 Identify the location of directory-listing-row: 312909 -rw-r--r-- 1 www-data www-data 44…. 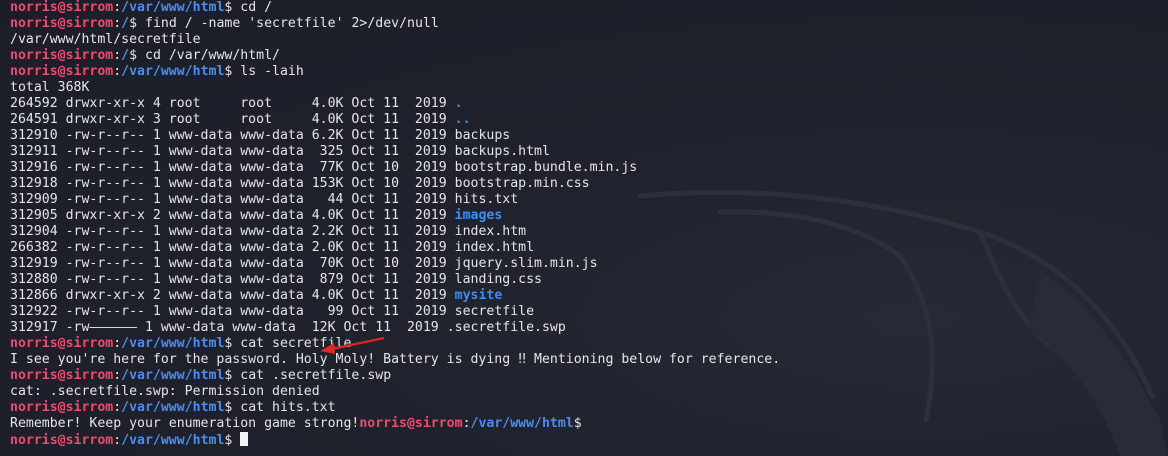
(395, 200).